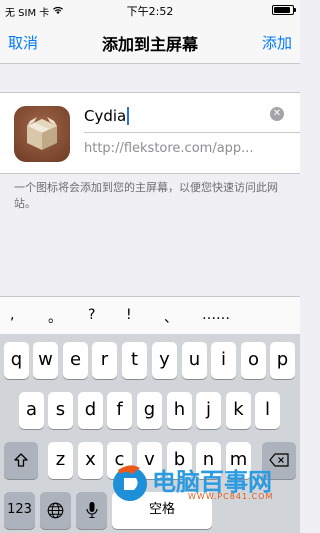  I want to click on key-j: j, so click(208, 410).